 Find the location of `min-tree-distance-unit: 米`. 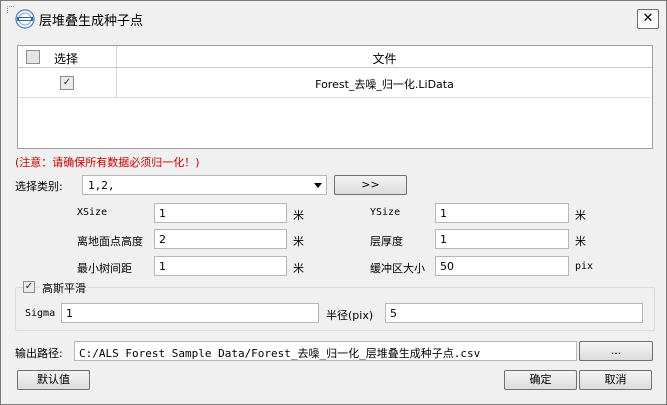

min-tree-distance-unit: 米 is located at coordinates (298, 268).